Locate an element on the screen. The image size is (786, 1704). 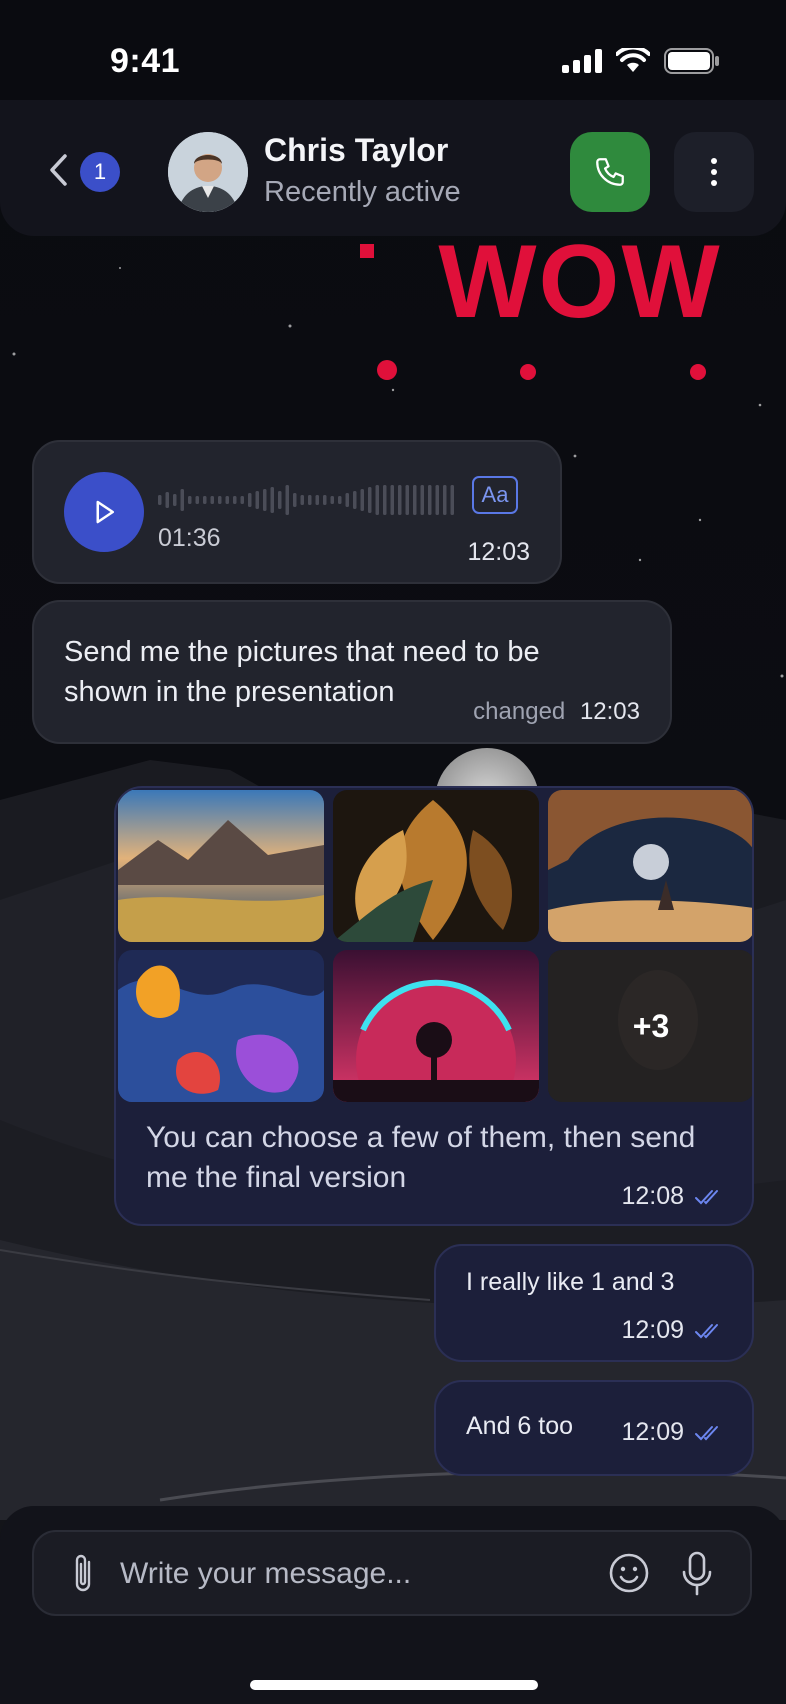
message-text: I really like 1 and 3 is located at coordinates (570, 1282).